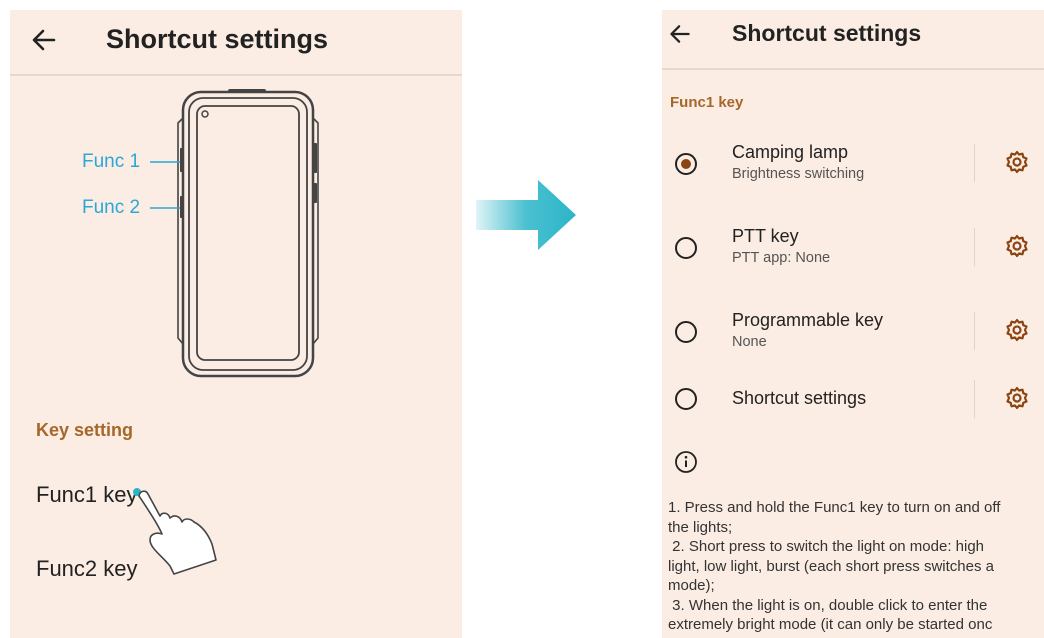  I want to click on func2-key-item: Func2 key, so click(87, 569).